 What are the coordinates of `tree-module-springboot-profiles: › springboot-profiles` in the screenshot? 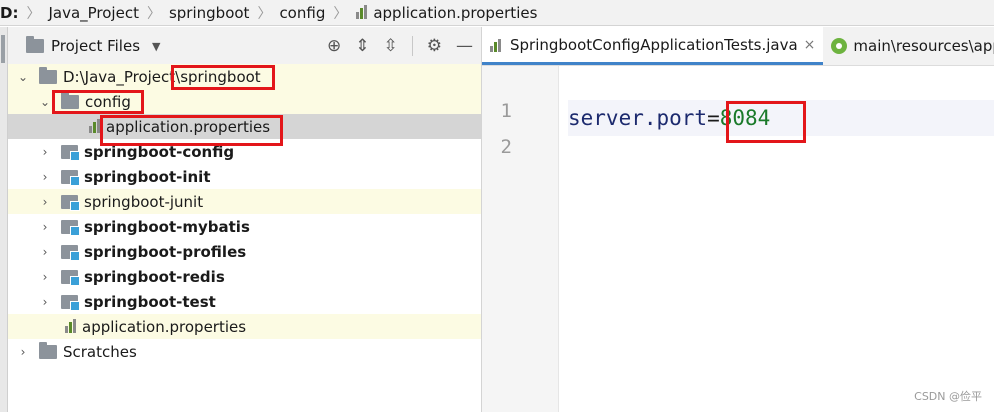 It's located at (244, 251).